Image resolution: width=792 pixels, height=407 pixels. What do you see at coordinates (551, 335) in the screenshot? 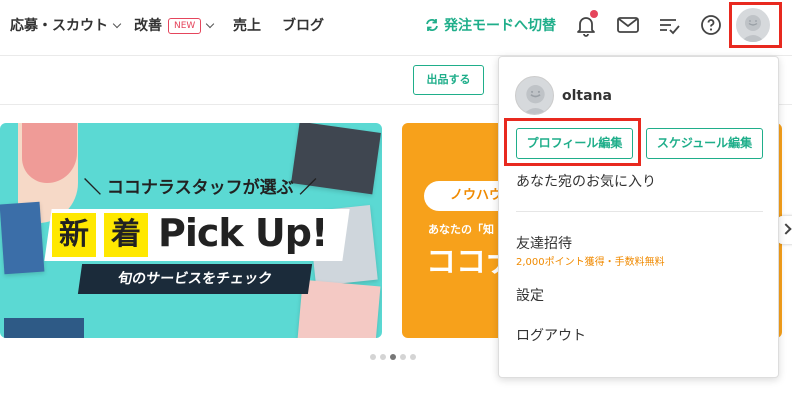
I see `menu-item-logout: ログアウト` at bounding box center [551, 335].